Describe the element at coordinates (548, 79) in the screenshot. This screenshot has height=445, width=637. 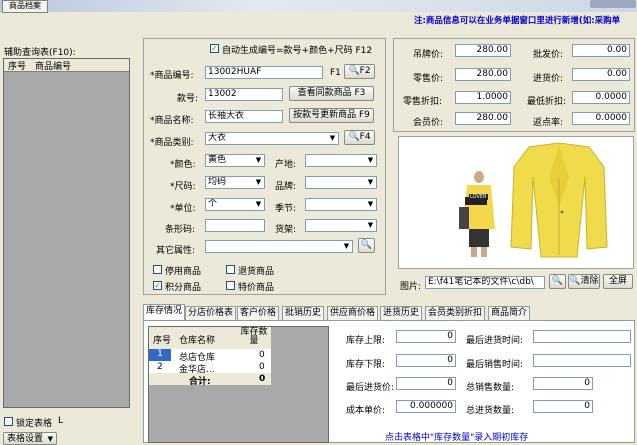
I see `purchase-price-label: 进货价:` at that location.